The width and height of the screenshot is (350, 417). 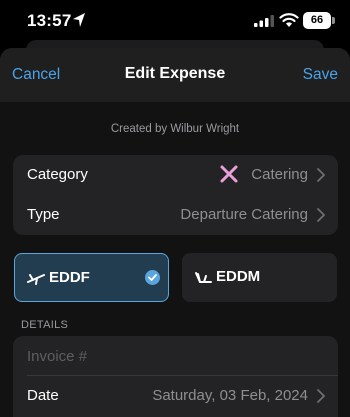 I want to click on nav-bar: Cancel Edit Expense Save, so click(x=175, y=75).